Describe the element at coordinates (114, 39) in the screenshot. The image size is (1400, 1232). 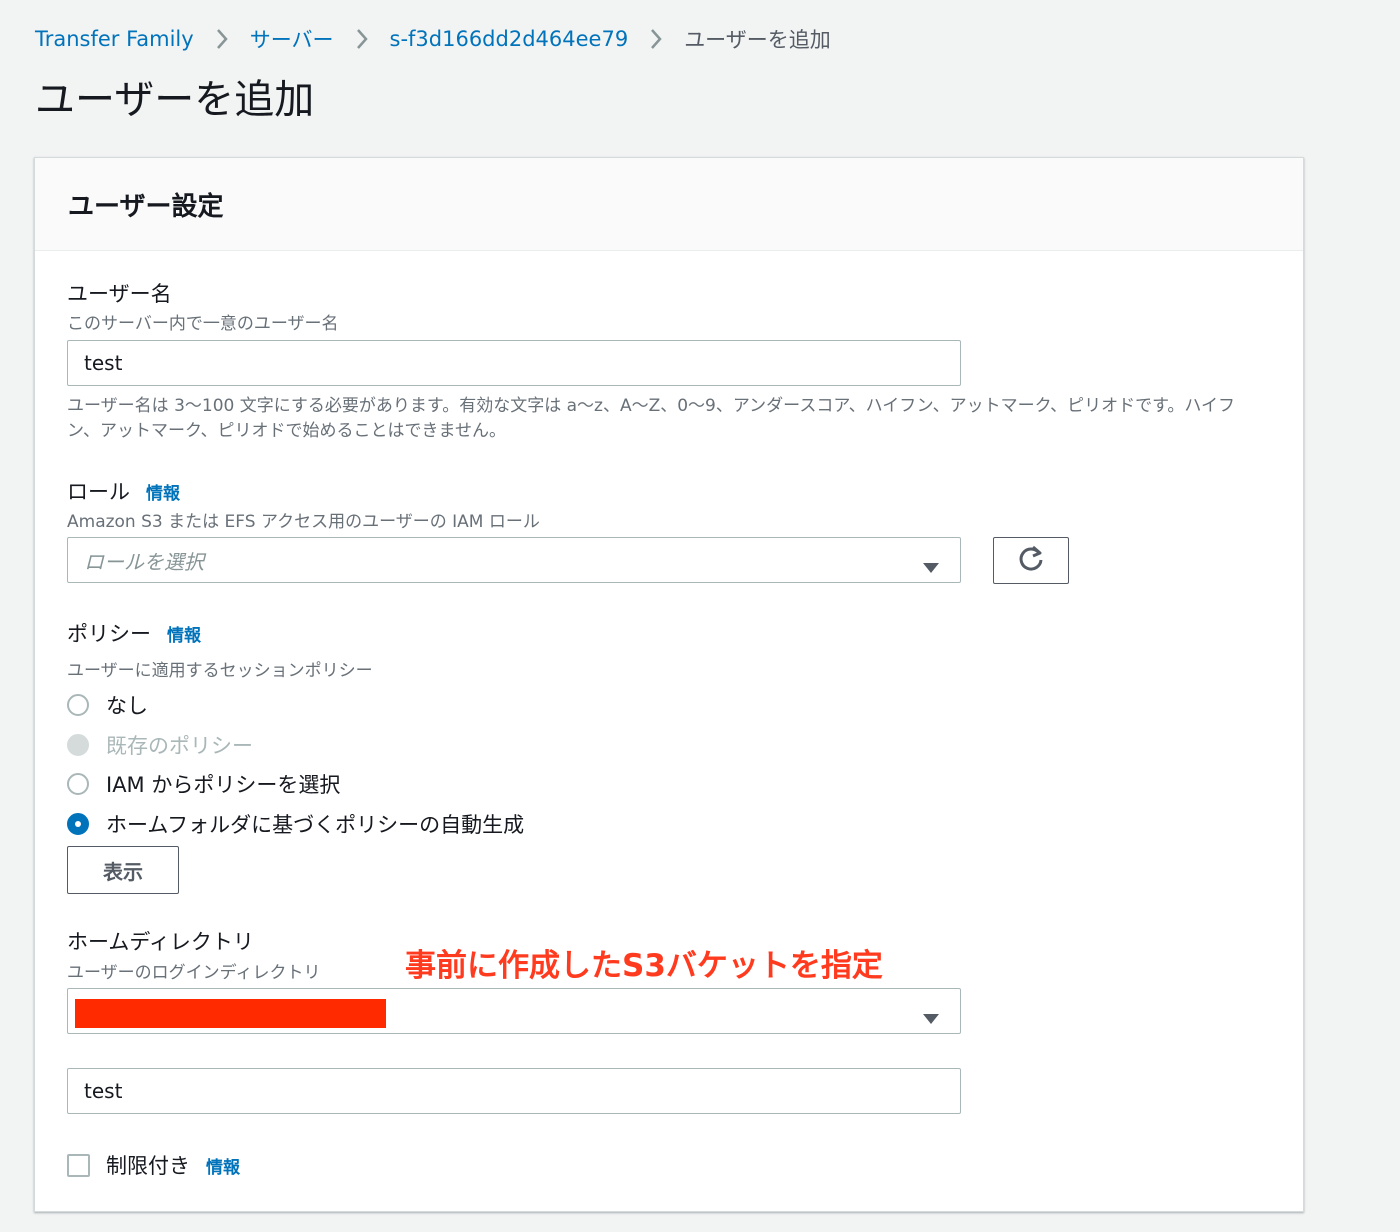
I see `breadcrumb-transfer-family: Transfer Family` at that location.